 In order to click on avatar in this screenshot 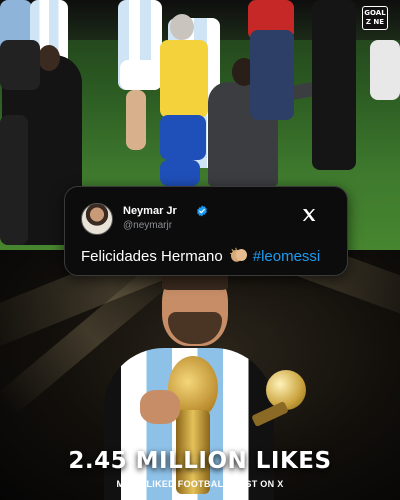, I will do `click(97, 219)`.